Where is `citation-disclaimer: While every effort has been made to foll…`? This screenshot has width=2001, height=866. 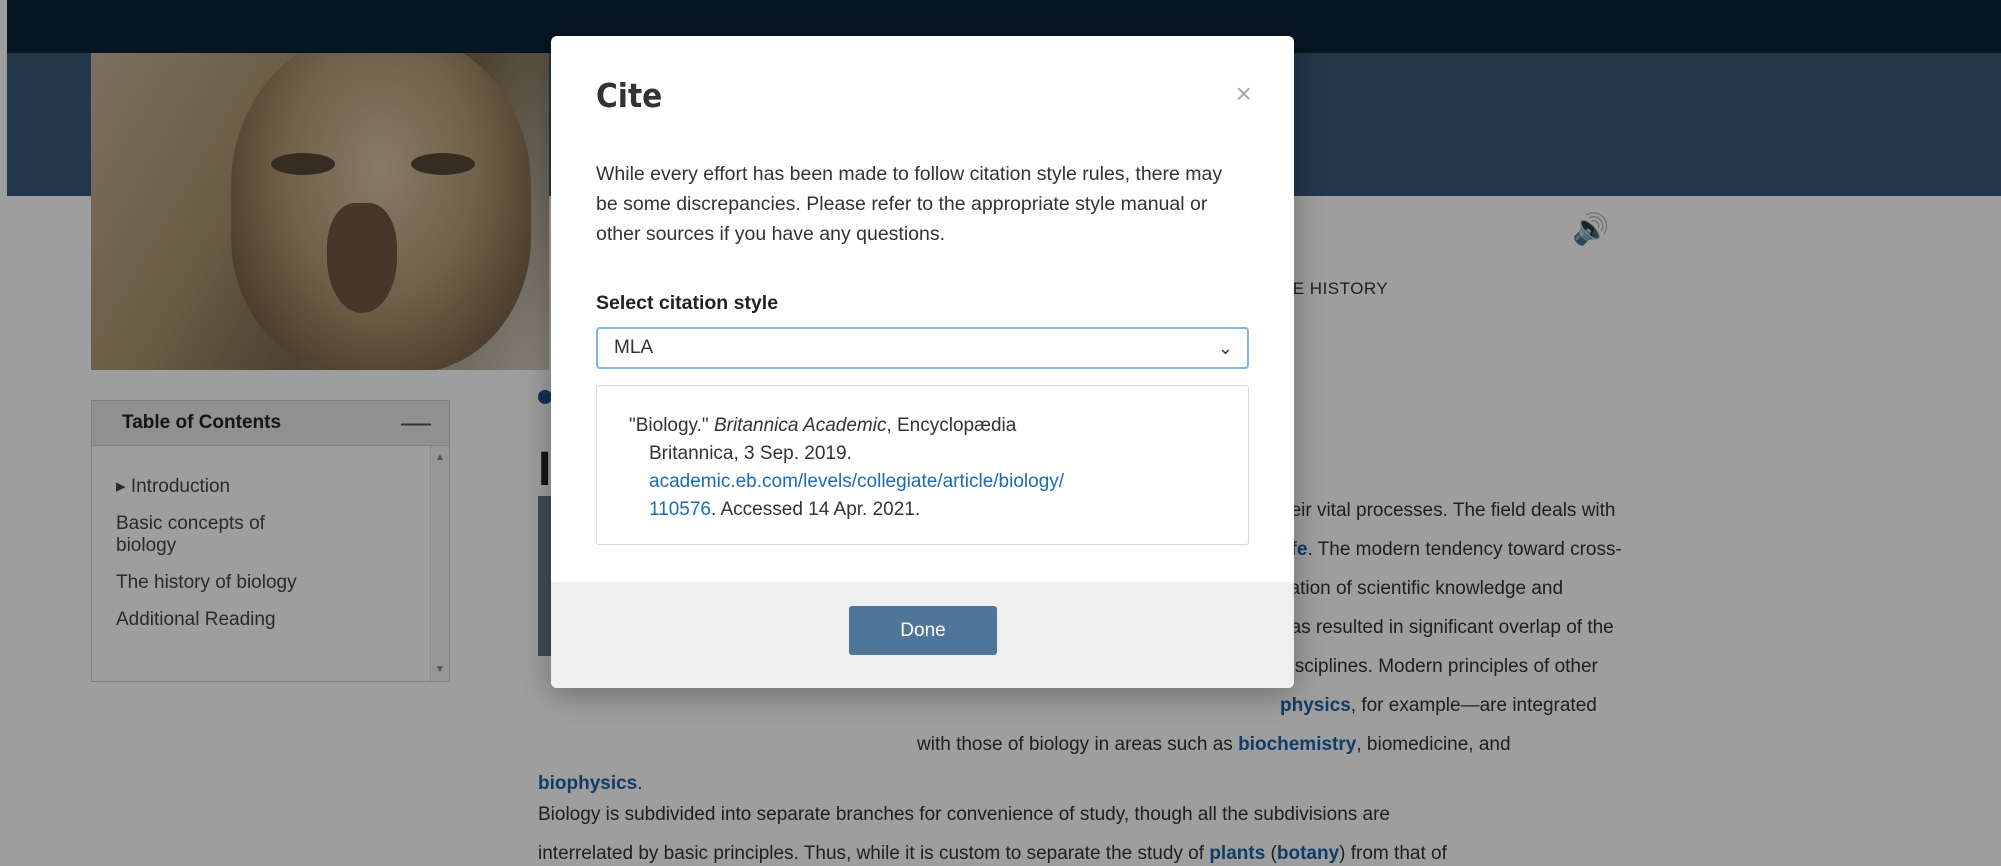 citation-disclaimer: While every effort has been made to foll… is located at coordinates (909, 204).